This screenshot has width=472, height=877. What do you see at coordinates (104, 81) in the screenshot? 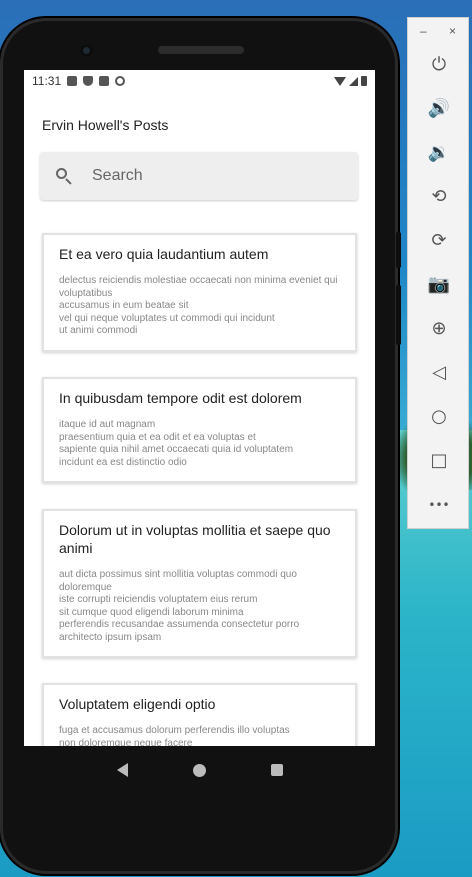
I see `sd-card-icon` at bounding box center [104, 81].